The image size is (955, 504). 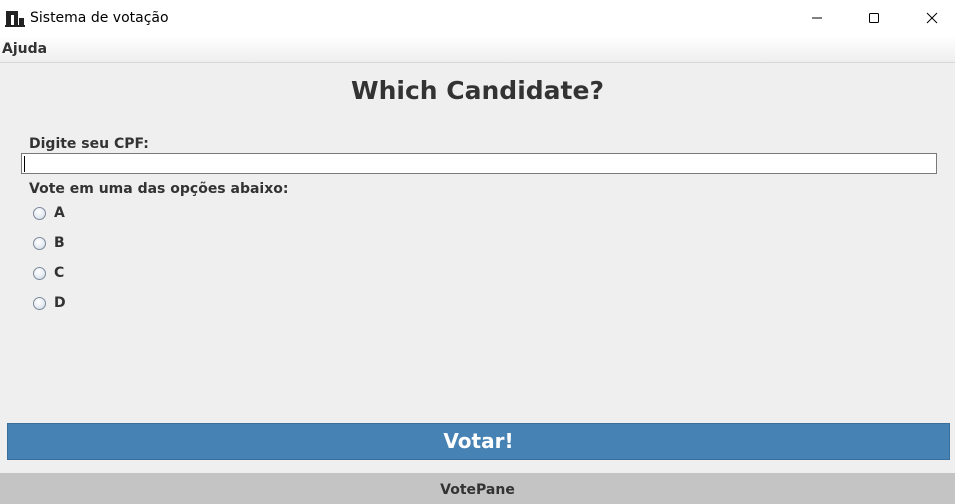 I want to click on option-label: A, so click(x=59, y=213).